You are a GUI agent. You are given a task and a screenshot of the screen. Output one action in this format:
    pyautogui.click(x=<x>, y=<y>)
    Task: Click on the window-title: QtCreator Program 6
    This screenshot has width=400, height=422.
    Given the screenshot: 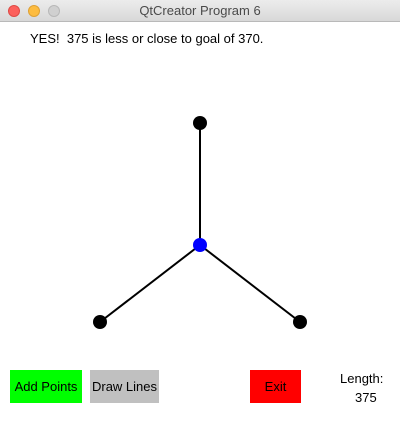 What is the action you would take?
    pyautogui.click(x=200, y=10)
    